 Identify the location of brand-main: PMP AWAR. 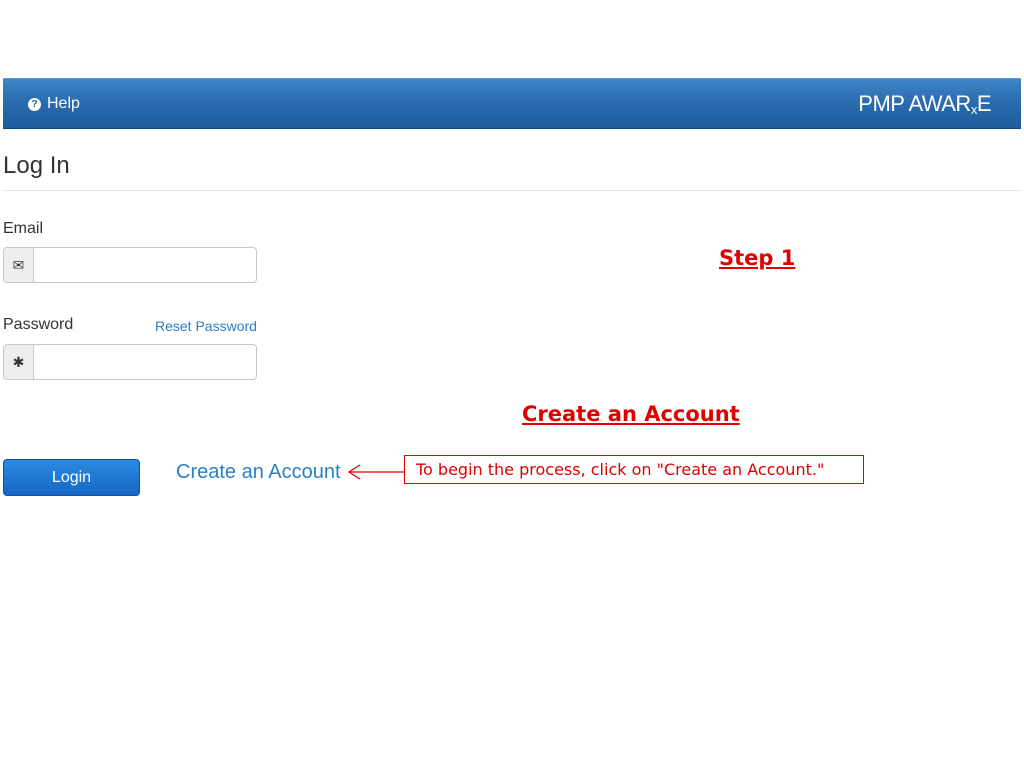
(914, 103).